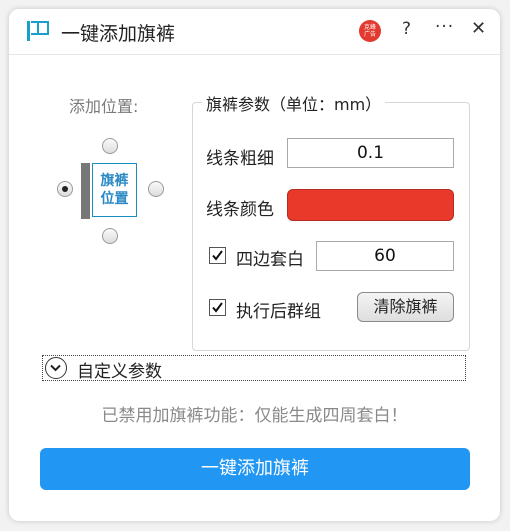 The height and width of the screenshot is (531, 510). Describe the element at coordinates (406, 29) in the screenshot. I see `help-button: ?` at that location.